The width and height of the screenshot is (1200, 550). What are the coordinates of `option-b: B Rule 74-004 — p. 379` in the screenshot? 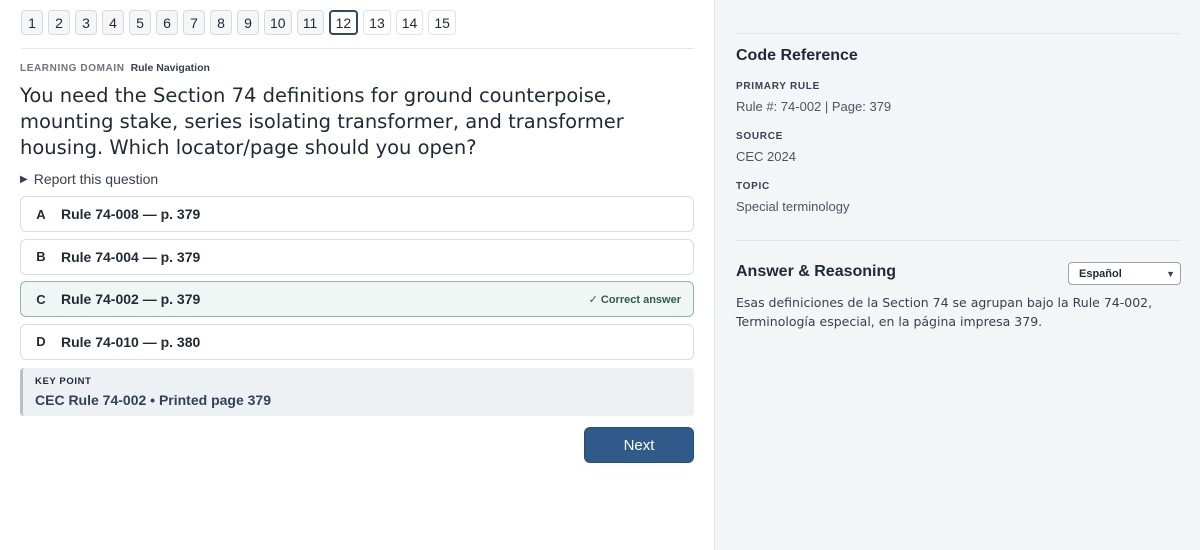 It's located at (357, 256).